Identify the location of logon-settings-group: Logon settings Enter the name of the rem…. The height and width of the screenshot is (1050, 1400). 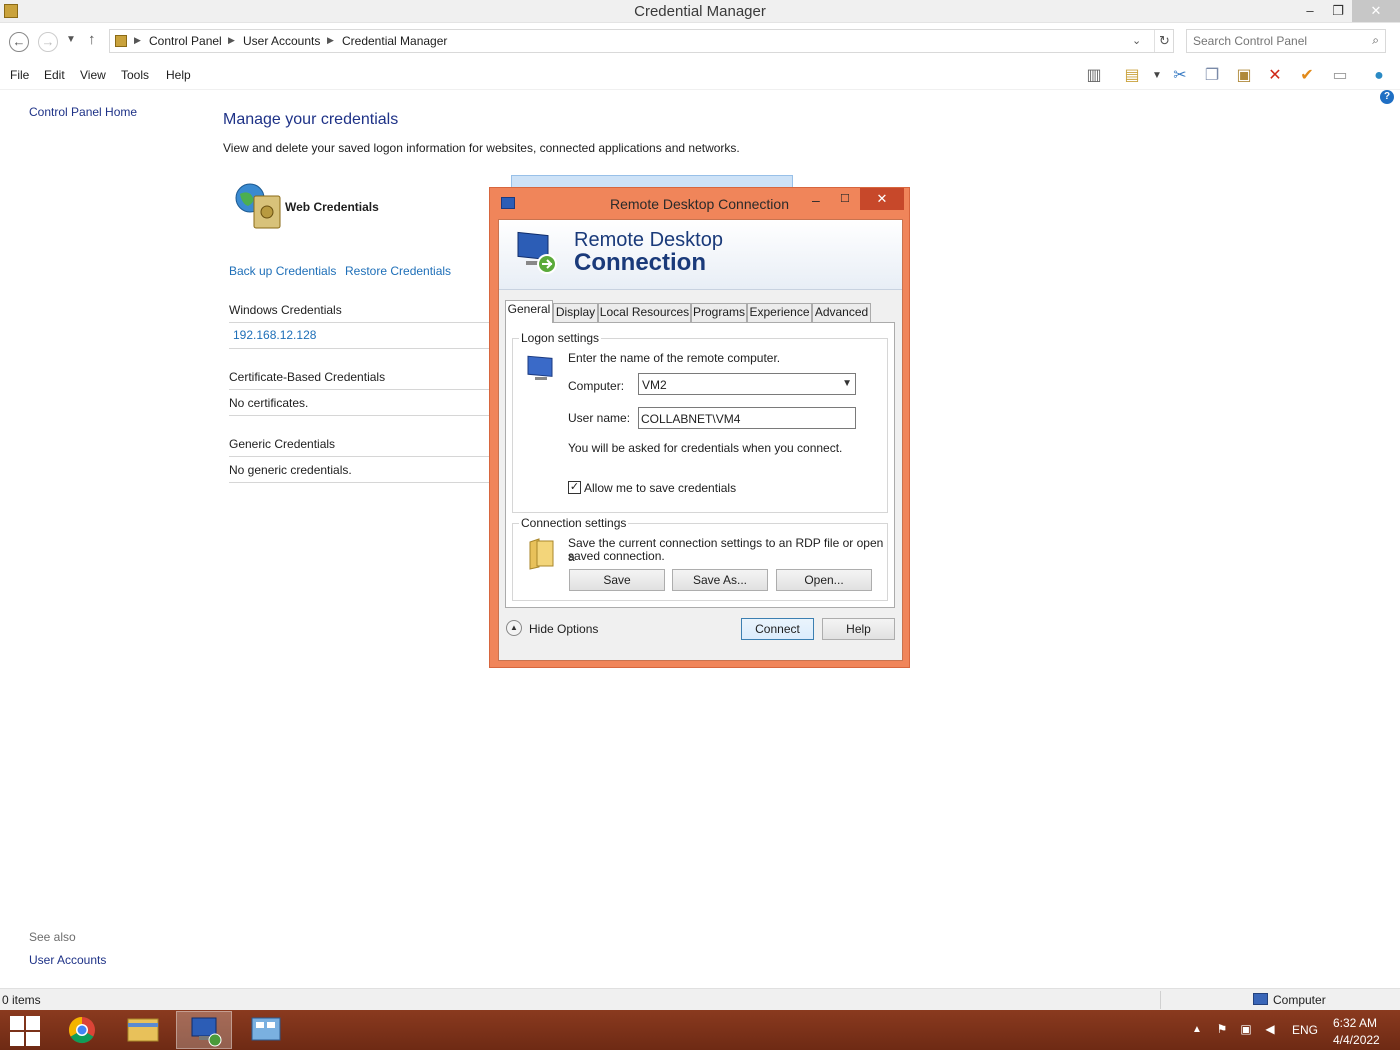
(700, 422).